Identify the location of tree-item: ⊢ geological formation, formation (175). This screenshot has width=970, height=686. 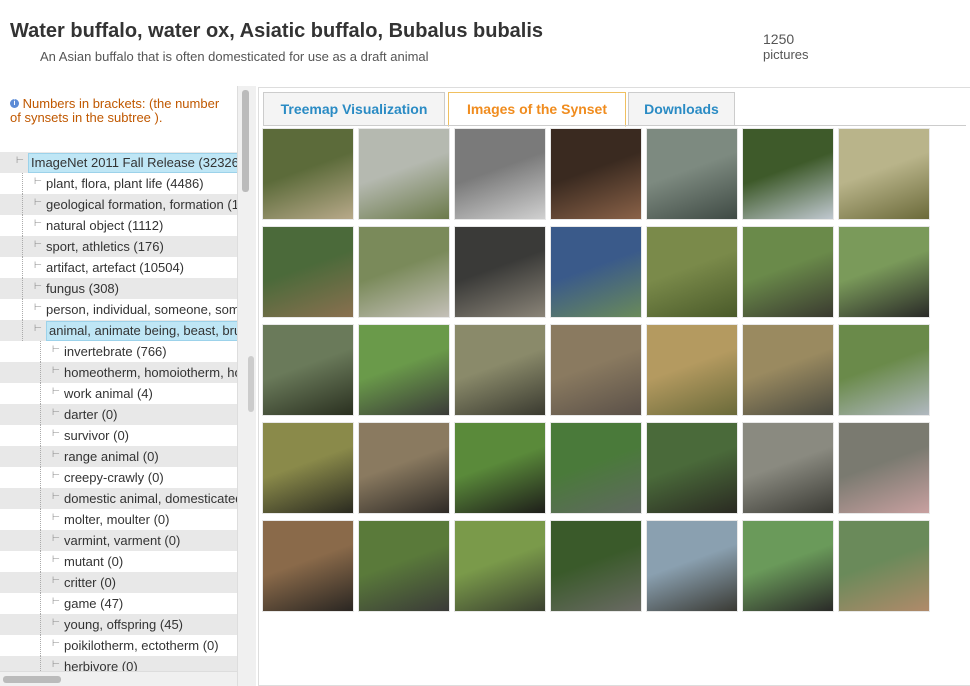
(118, 204).